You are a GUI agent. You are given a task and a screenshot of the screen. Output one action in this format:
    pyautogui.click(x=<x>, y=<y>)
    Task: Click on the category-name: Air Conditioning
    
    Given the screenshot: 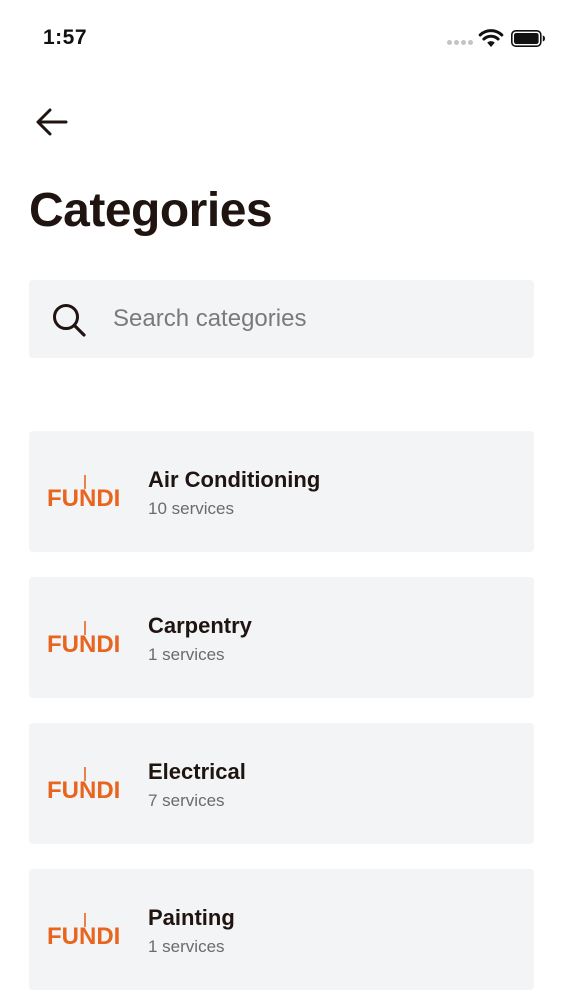 What is the action you would take?
    pyautogui.click(x=234, y=479)
    